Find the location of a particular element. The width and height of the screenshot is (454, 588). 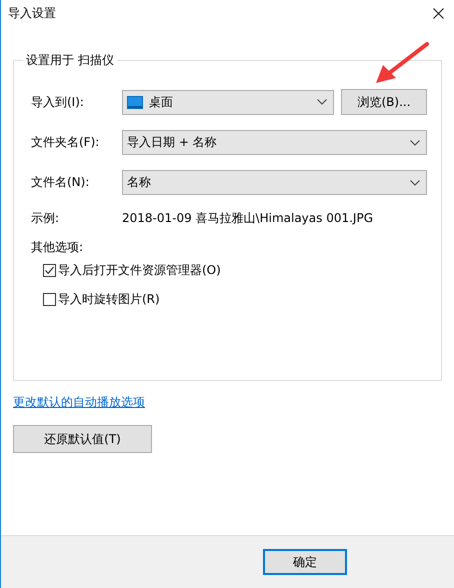

window-title: 导入设置 is located at coordinates (32, 13).